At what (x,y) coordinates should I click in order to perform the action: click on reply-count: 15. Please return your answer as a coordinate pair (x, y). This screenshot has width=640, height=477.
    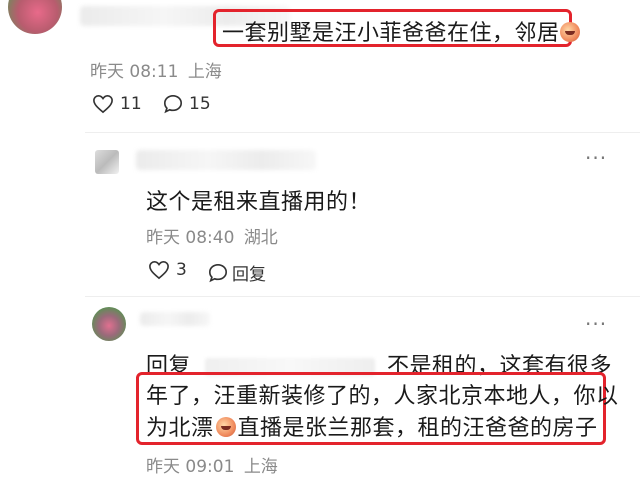
    Looking at the image, I should click on (200, 104).